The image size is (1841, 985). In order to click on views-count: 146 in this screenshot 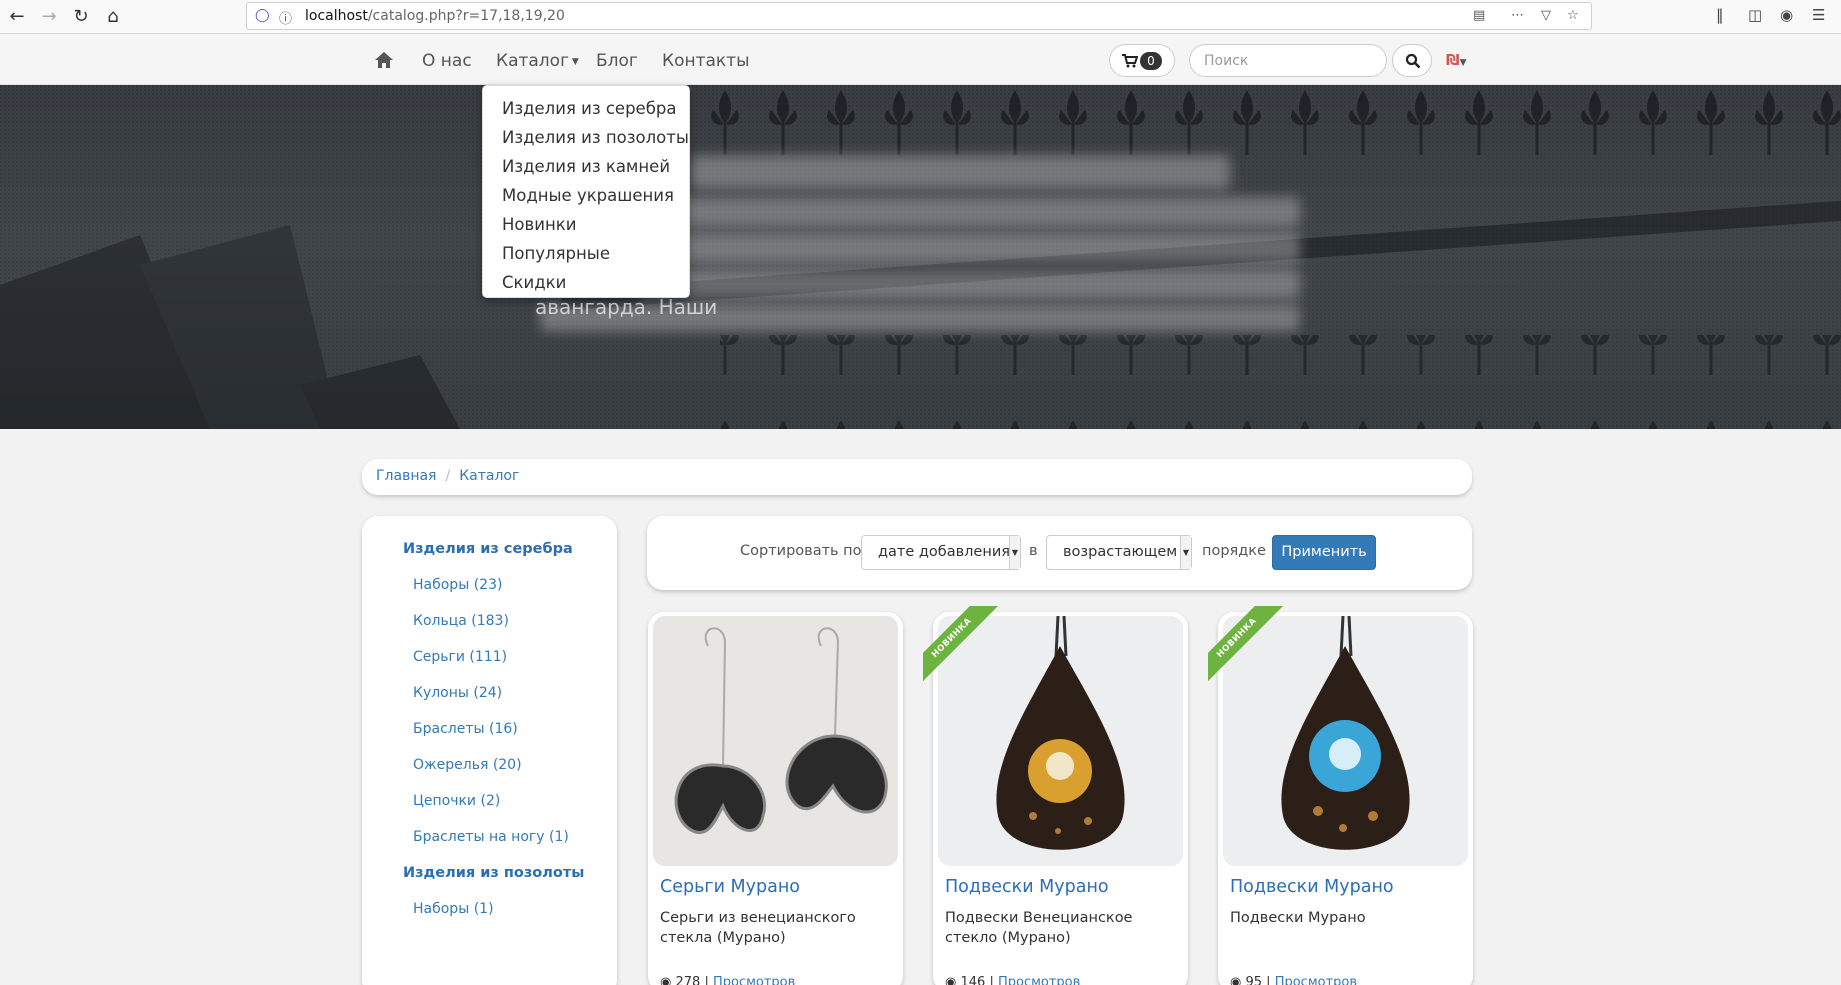, I will do `click(973, 980)`.